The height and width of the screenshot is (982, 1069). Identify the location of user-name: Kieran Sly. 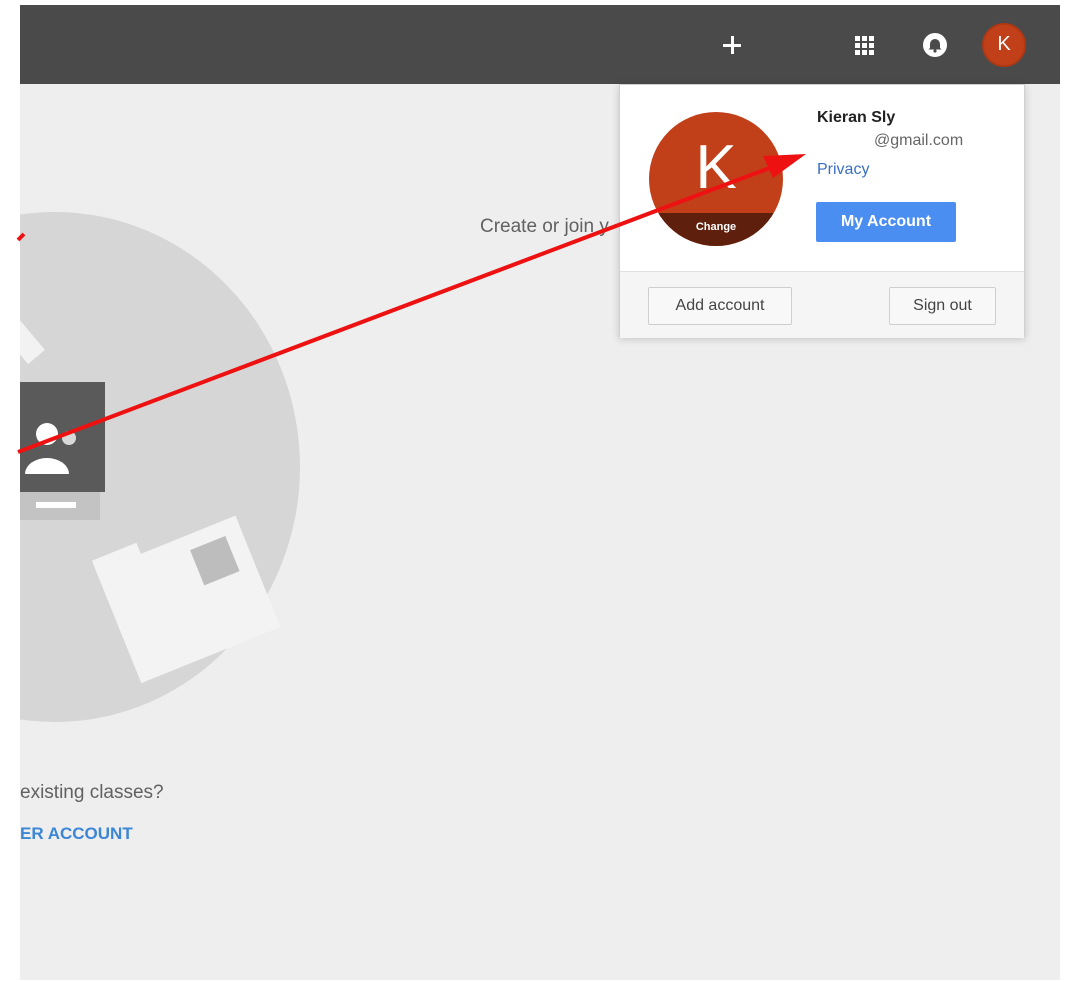
(856, 117).